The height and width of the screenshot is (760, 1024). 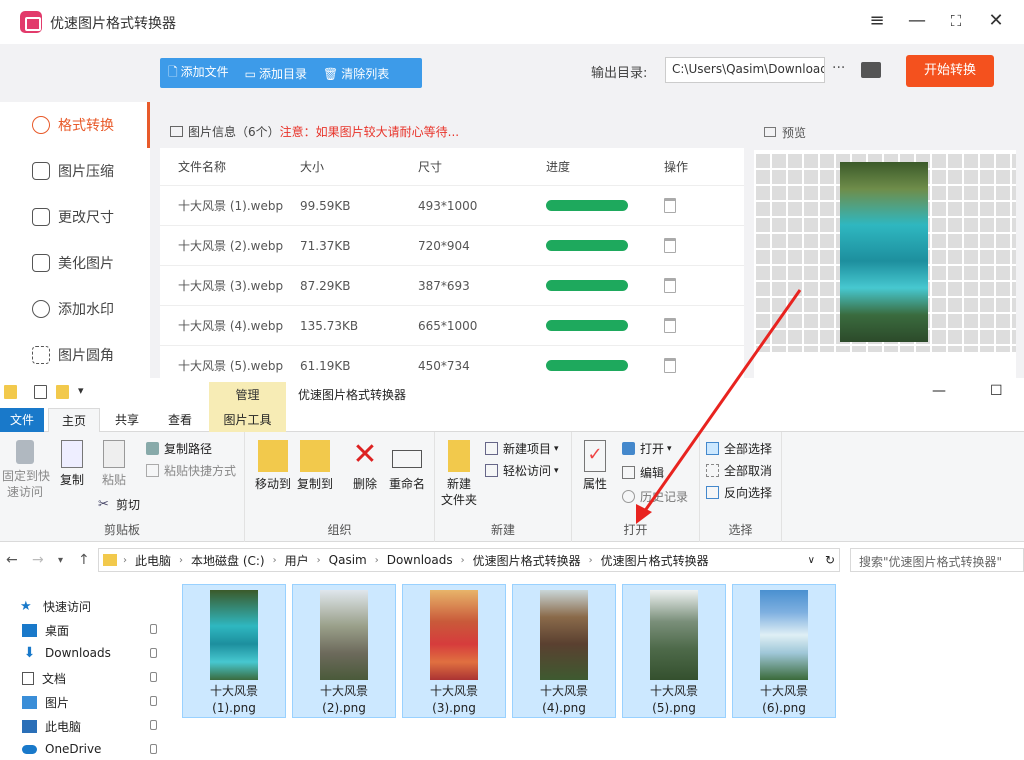 I want to click on address-dropdown-icon: ∨, so click(x=811, y=560).